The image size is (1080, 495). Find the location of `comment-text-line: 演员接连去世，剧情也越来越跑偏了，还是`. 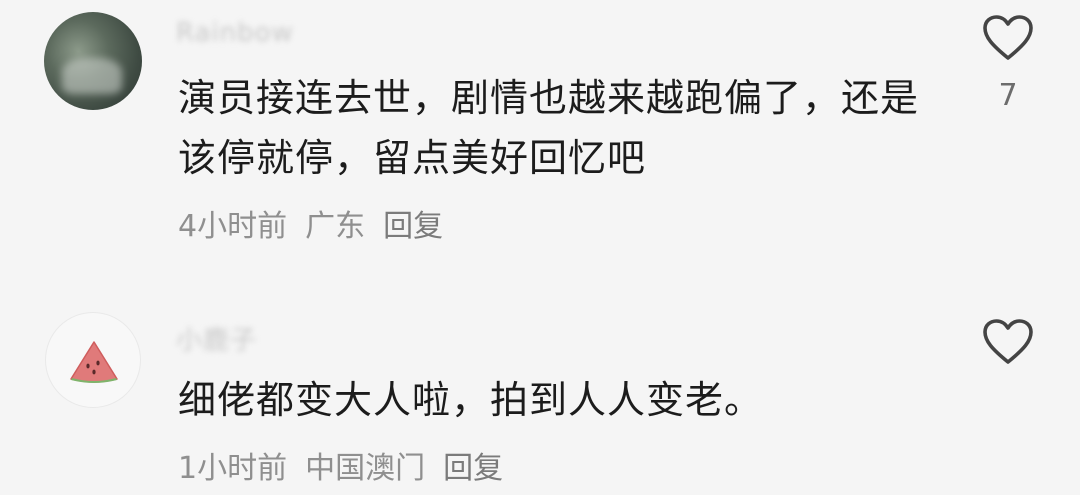

comment-text-line: 演员接连去世，剧情也越来越跑偏了，还是 is located at coordinates (549, 98).